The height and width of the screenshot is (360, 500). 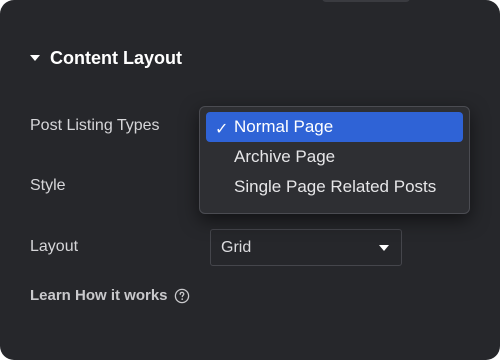 I want to click on option-normal-page: ✓ Normal Page, so click(x=334, y=127).